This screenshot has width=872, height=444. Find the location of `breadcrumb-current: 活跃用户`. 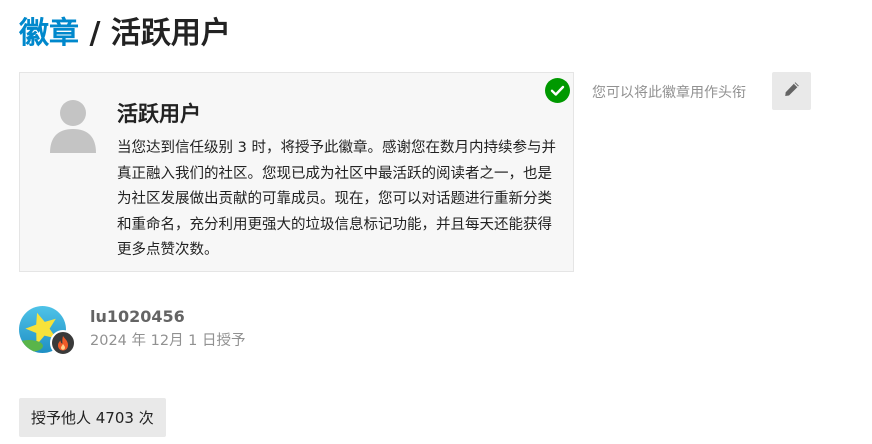

breadcrumb-current: 活跃用户 is located at coordinates (170, 33).